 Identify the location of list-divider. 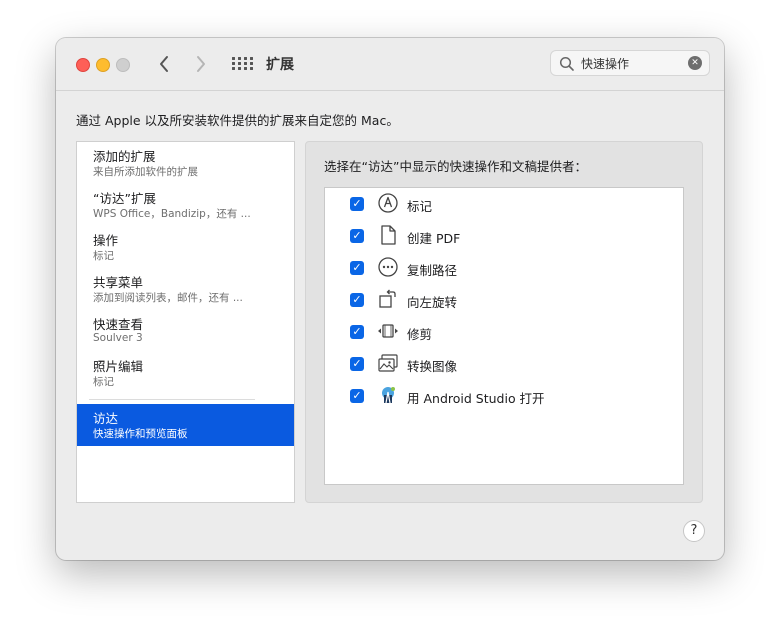
(172, 399).